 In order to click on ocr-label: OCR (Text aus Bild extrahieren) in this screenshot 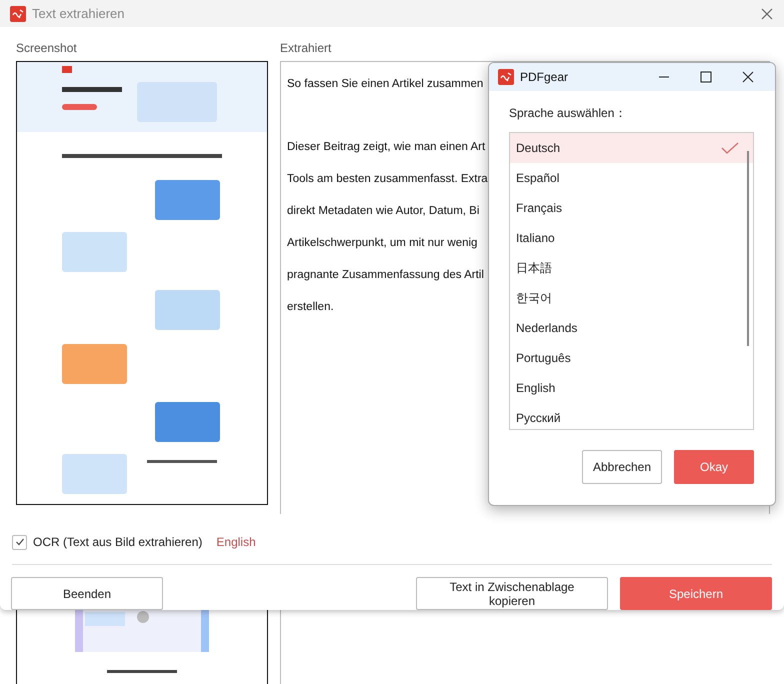, I will do `click(117, 542)`.